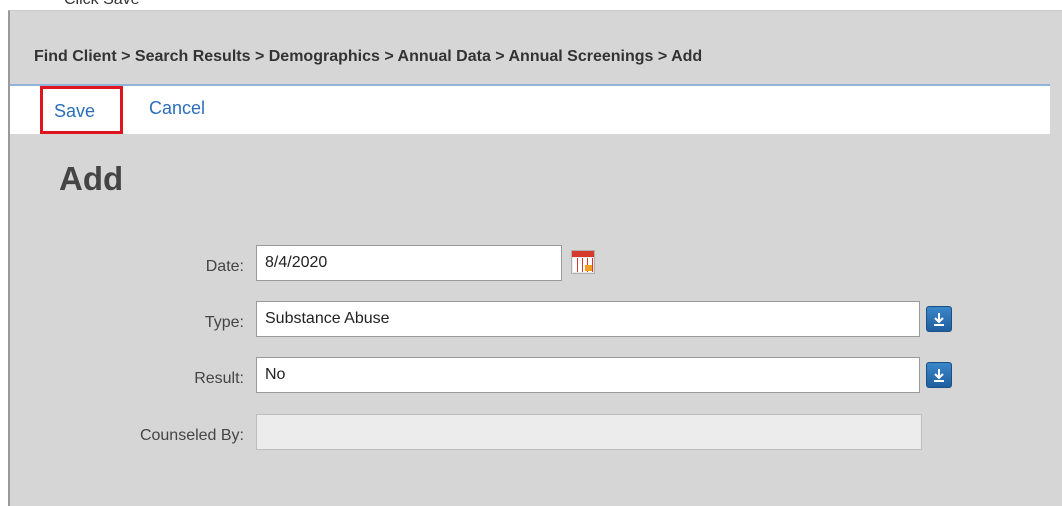  What do you see at coordinates (583, 262) in the screenshot?
I see `calendar-icon` at bounding box center [583, 262].